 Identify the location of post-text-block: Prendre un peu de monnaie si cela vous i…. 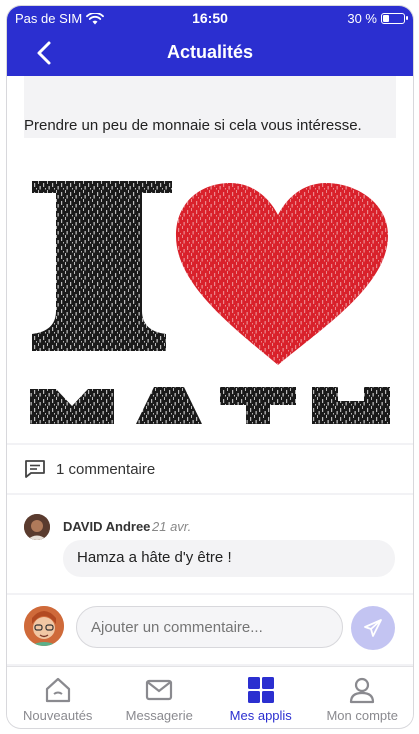
(210, 107).